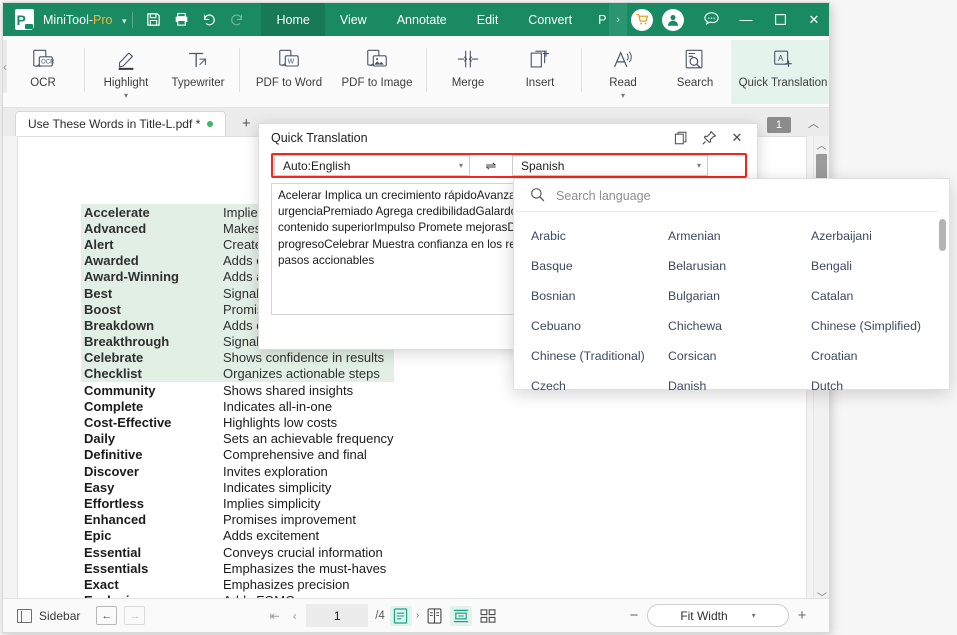 This screenshot has height=635, width=957. I want to click on language-option: Croatian, so click(869, 356).